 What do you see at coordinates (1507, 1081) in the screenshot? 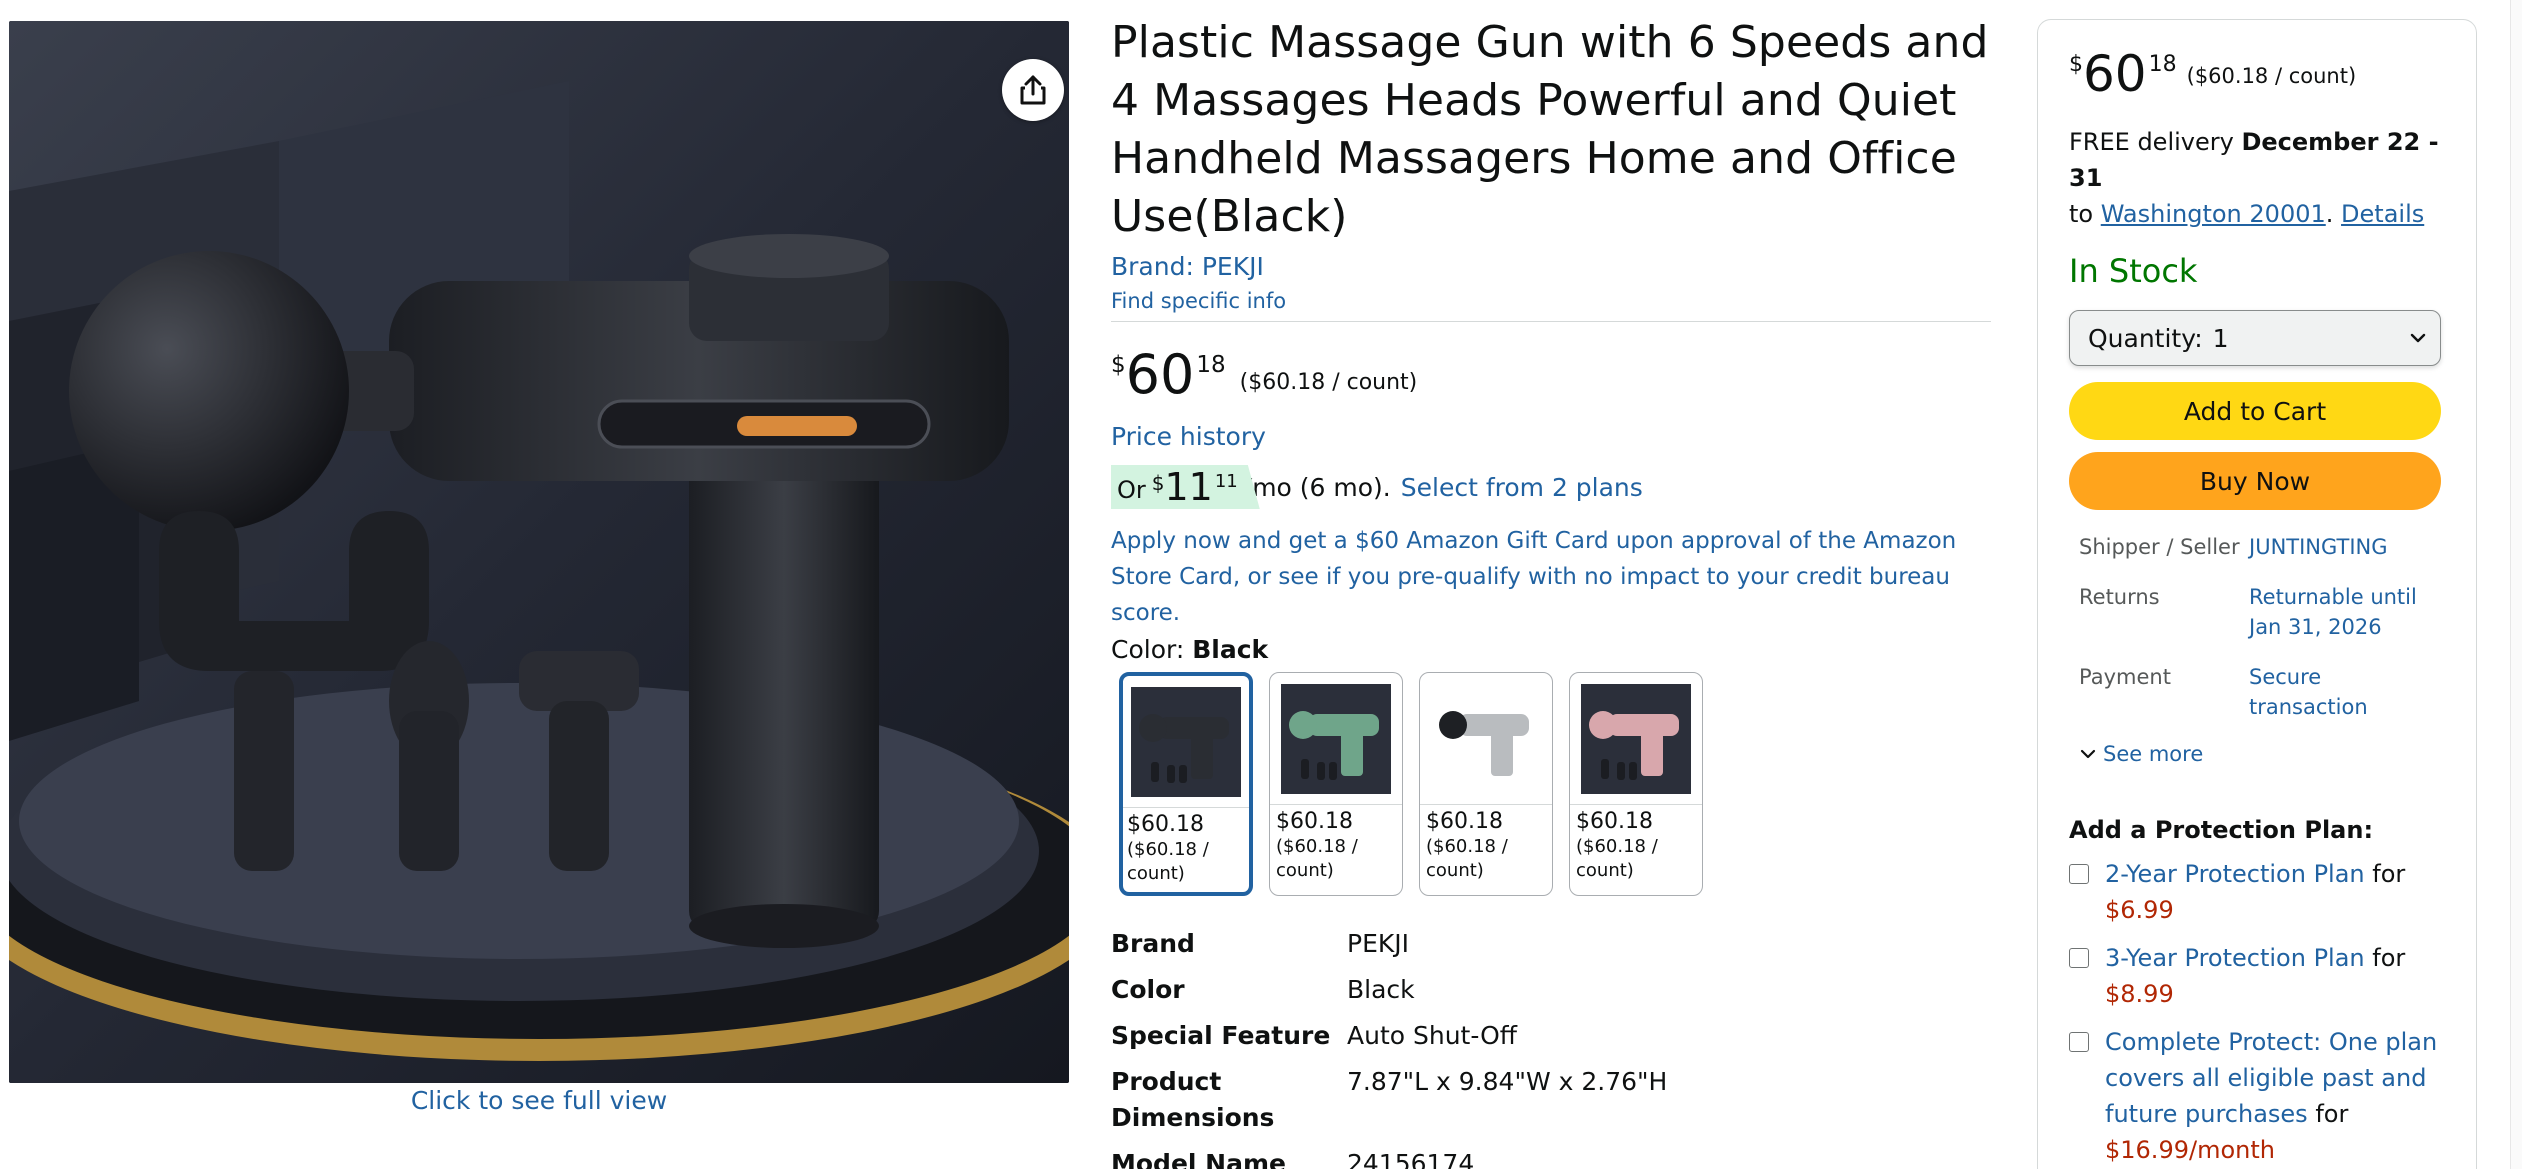
I see `spec-value: 7.87"L x 9.84"W x 2.76"H` at bounding box center [1507, 1081].